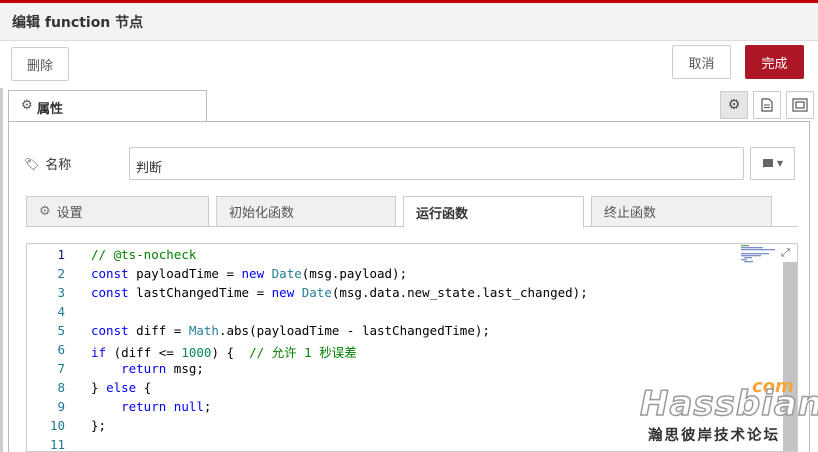 This screenshot has width=818, height=452. I want to click on node-settings-button: ⚙, so click(734, 105).